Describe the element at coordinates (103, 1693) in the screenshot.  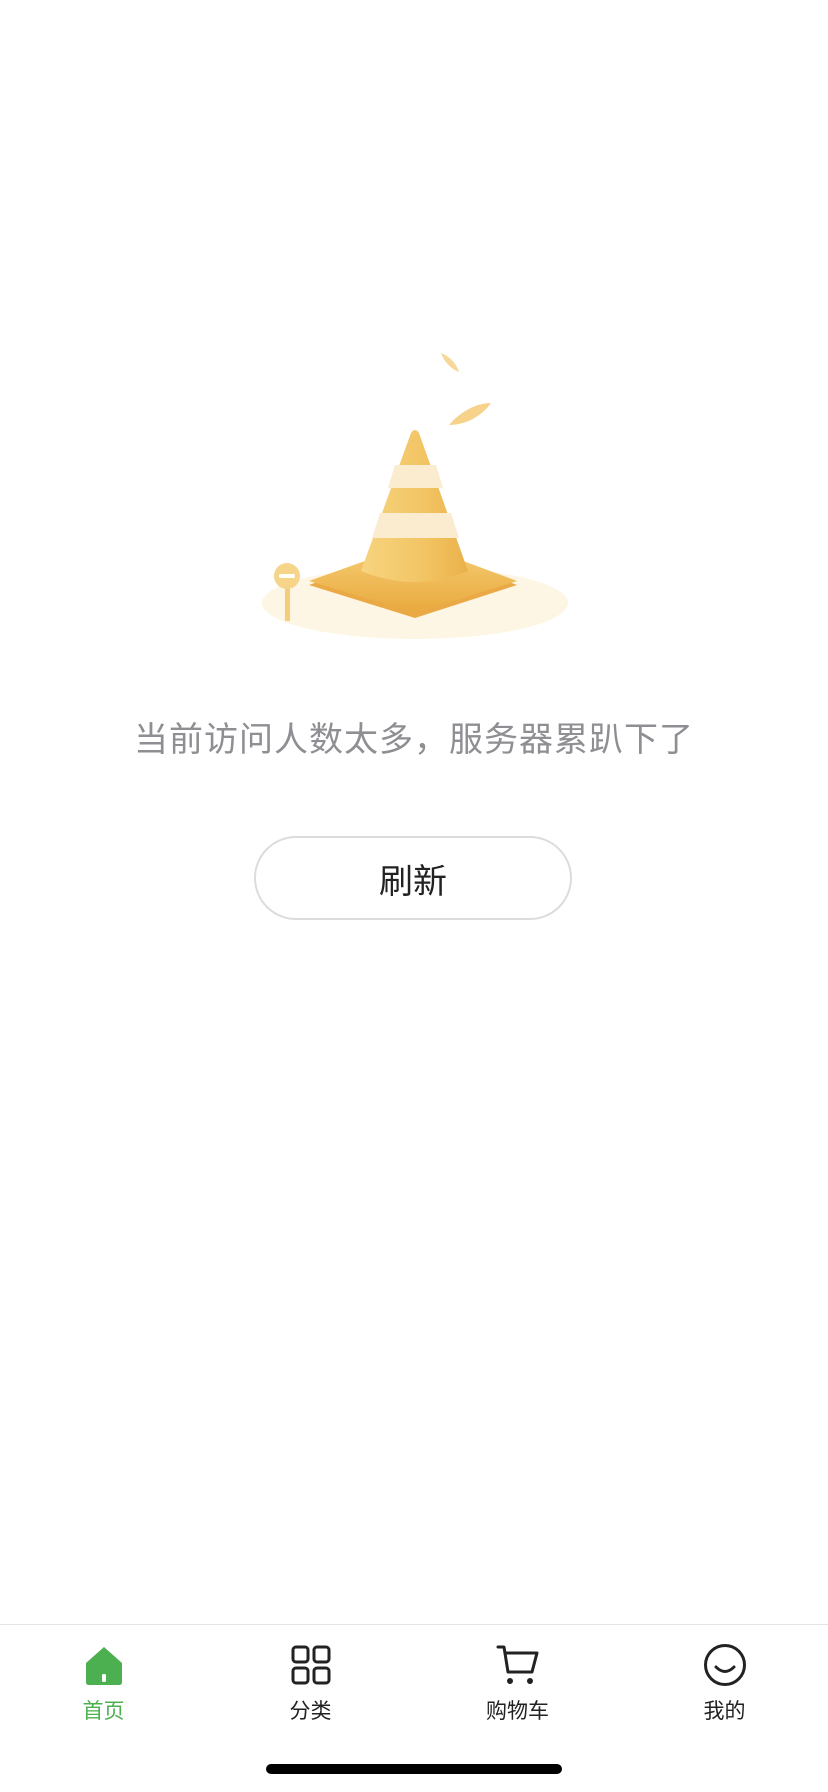
I see `tab-home: 首页` at that location.